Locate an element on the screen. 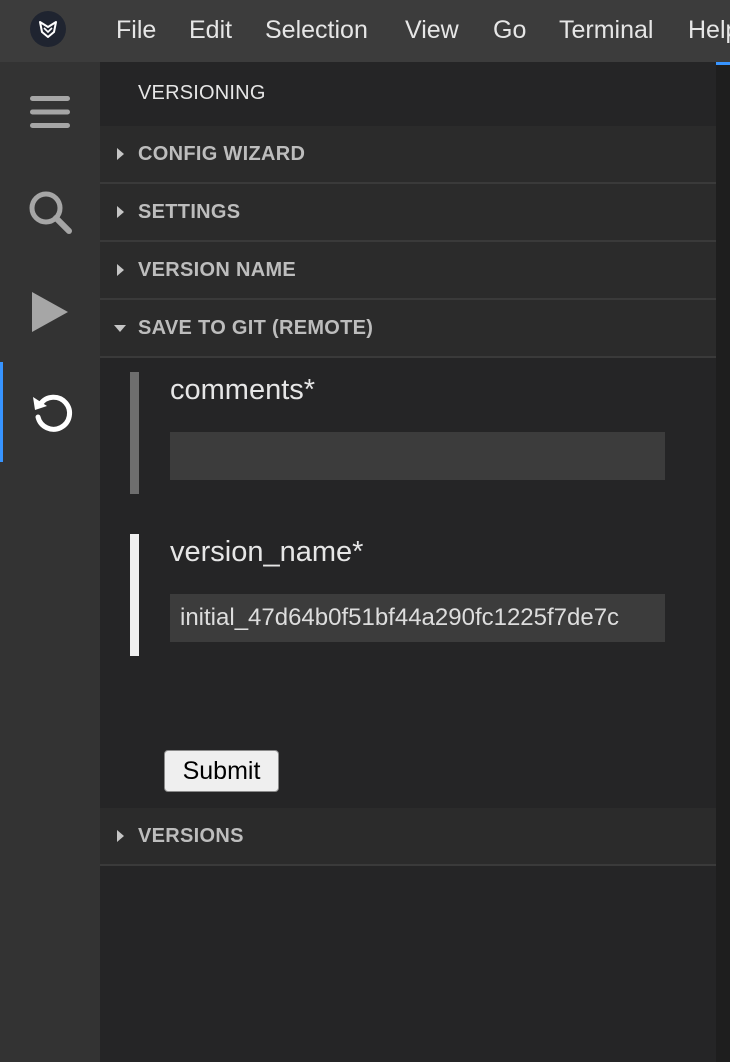  section-label: SAVE TO GIT (REMOTE) is located at coordinates (256, 327).